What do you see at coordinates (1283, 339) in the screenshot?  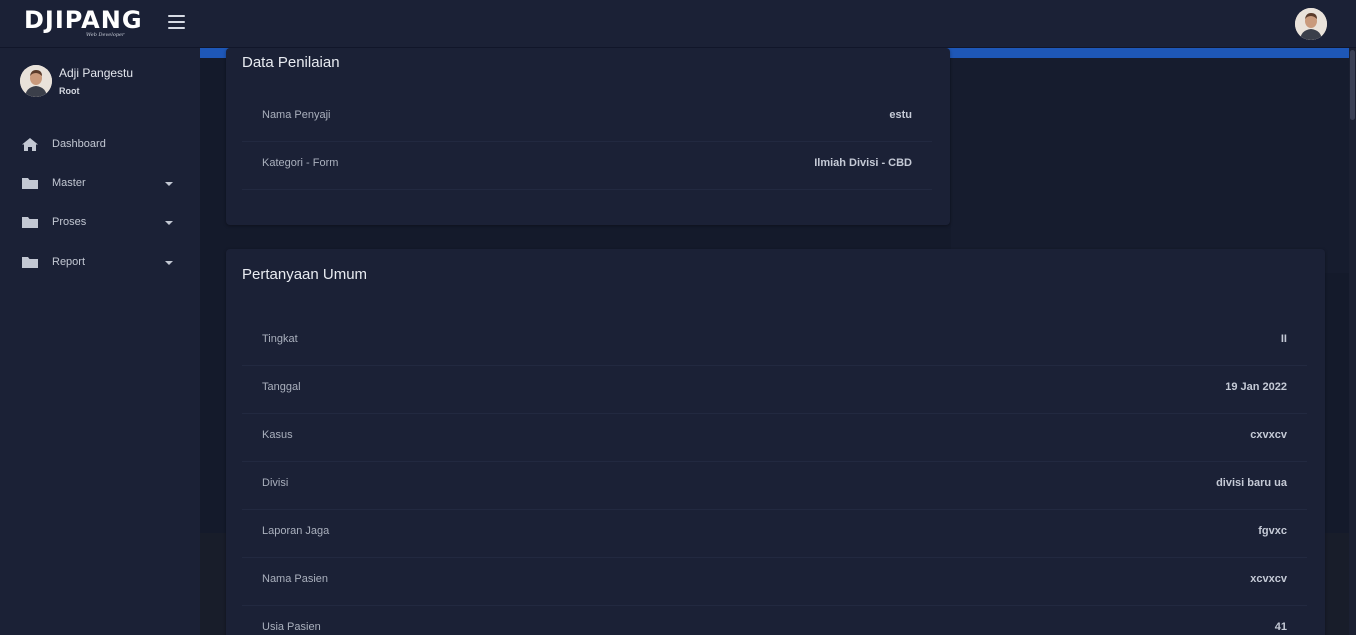 I see `row-value: II` at bounding box center [1283, 339].